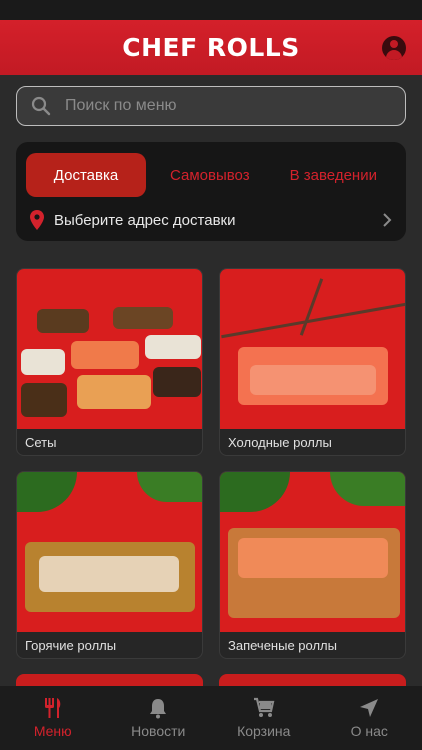 The width and height of the screenshot is (422, 750). Describe the element at coordinates (37, 220) in the screenshot. I see `location-pin-icon` at that location.